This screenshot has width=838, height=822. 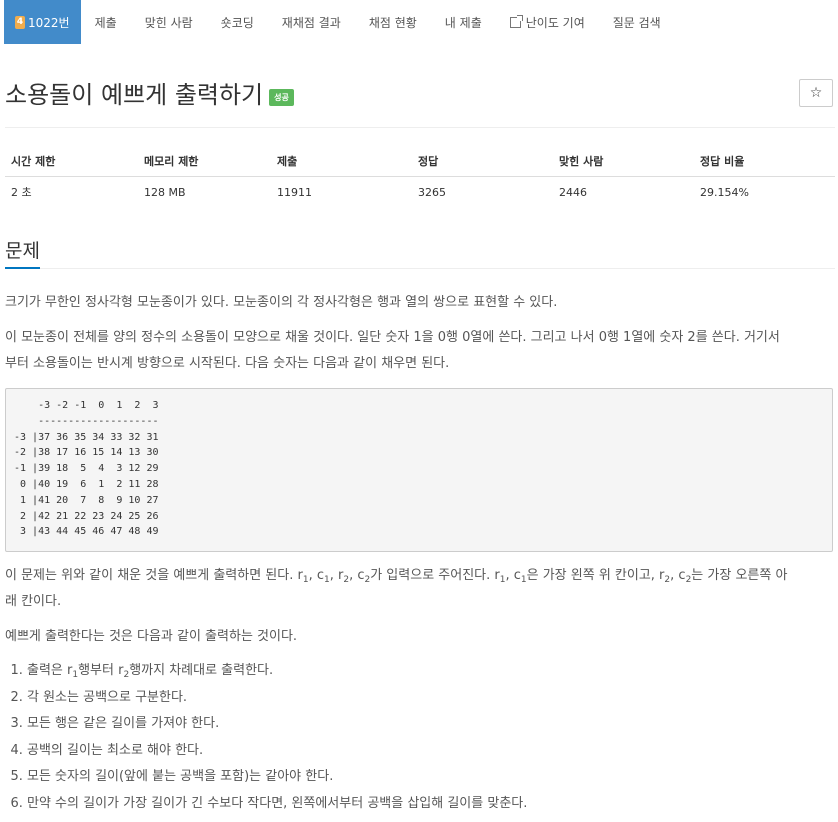 What do you see at coordinates (281, 97) in the screenshot?
I see `status-badge: 성공` at bounding box center [281, 97].